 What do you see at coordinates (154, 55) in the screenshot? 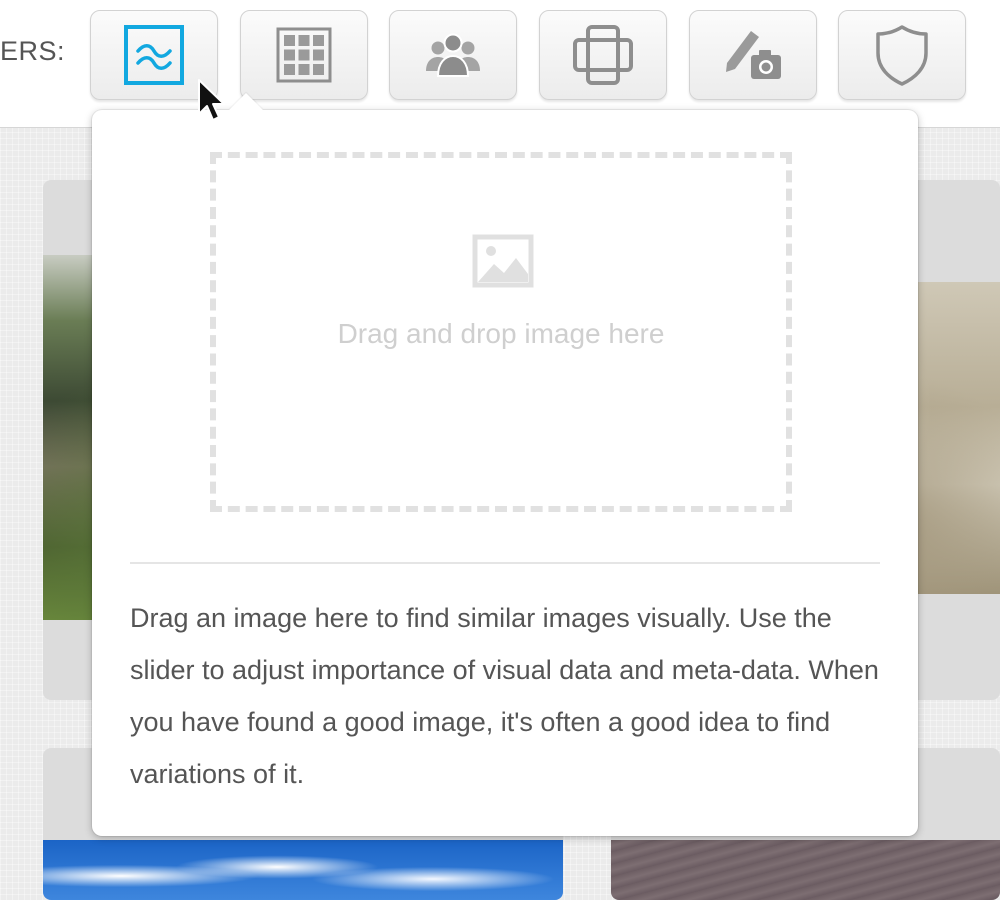
I see `visual-similarity-icon` at bounding box center [154, 55].